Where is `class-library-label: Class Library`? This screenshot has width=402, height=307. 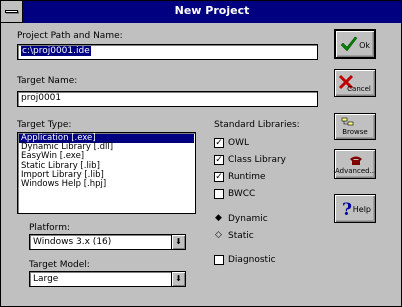 class-library-label: Class Library is located at coordinates (257, 160).